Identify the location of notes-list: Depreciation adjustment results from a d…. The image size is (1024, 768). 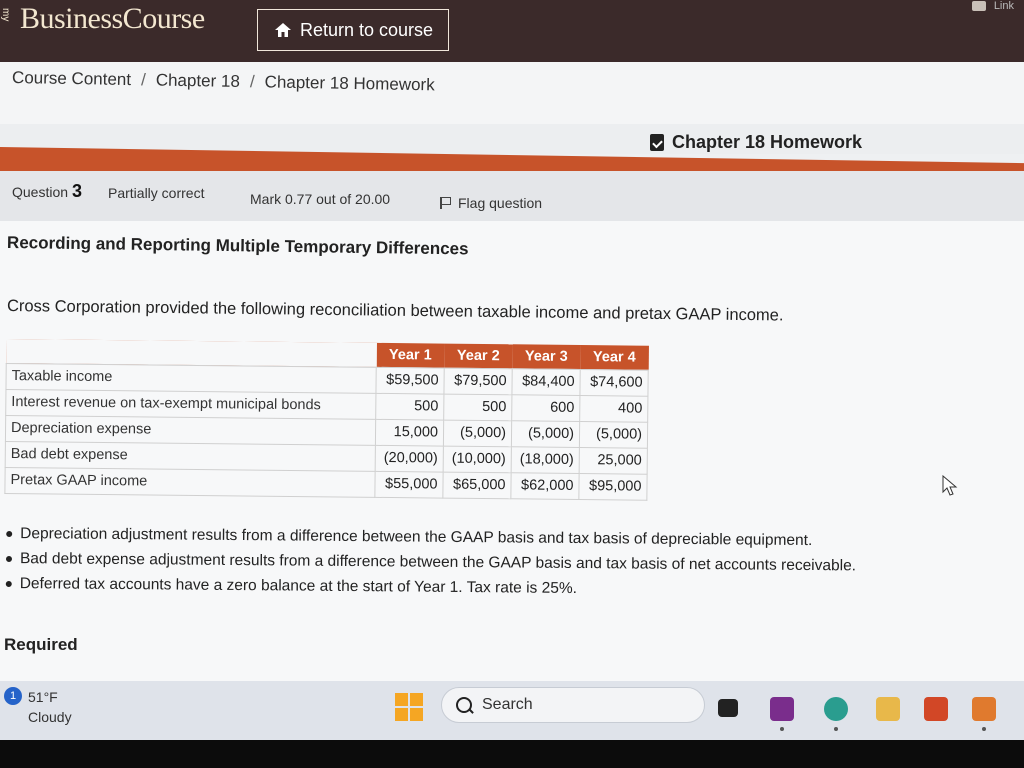
(431, 562).